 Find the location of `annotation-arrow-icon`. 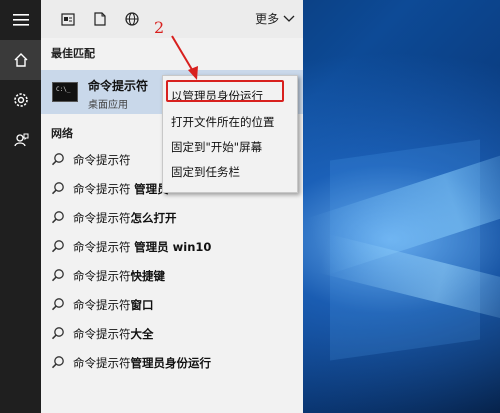

annotation-arrow-icon is located at coordinates (184, 57).